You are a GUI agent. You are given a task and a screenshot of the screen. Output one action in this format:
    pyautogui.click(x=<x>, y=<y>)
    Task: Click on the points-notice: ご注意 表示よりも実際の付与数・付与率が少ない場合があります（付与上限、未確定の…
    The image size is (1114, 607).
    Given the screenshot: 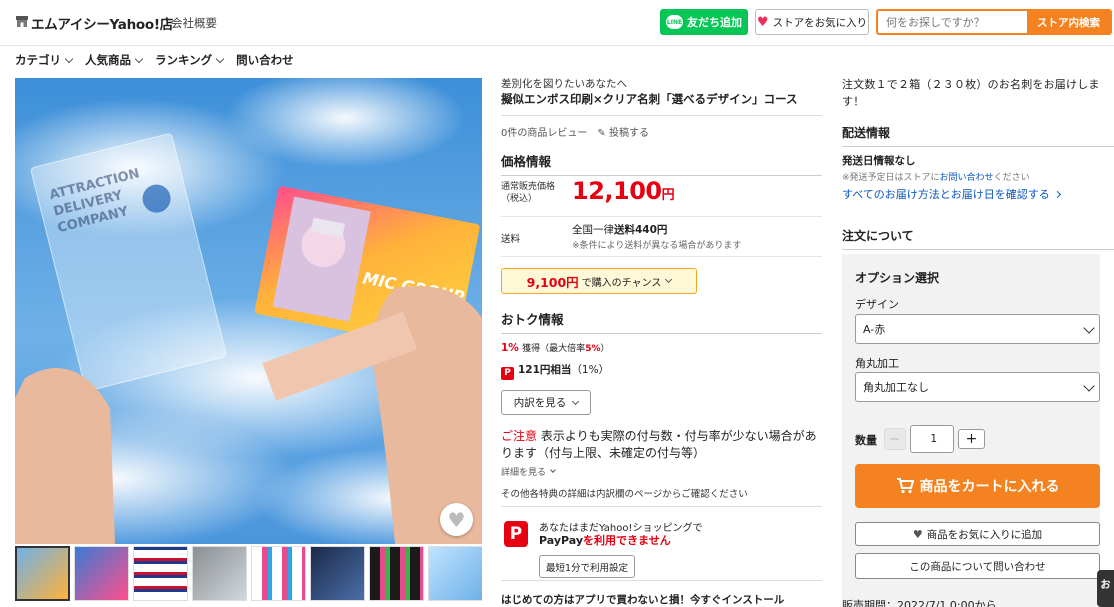 What is the action you would take?
    pyautogui.click(x=661, y=445)
    